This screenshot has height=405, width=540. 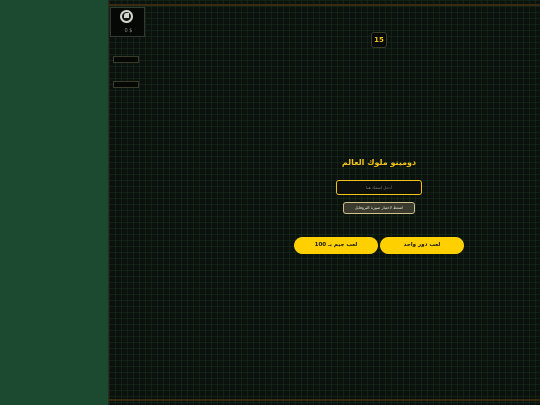 I want to click on avatar-clock-icon, so click(x=126, y=16).